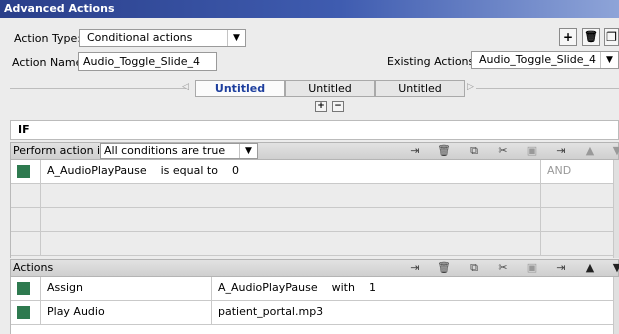 The height and width of the screenshot is (334, 619). I want to click on perform-action-label: Perform action if:, so click(60, 150).